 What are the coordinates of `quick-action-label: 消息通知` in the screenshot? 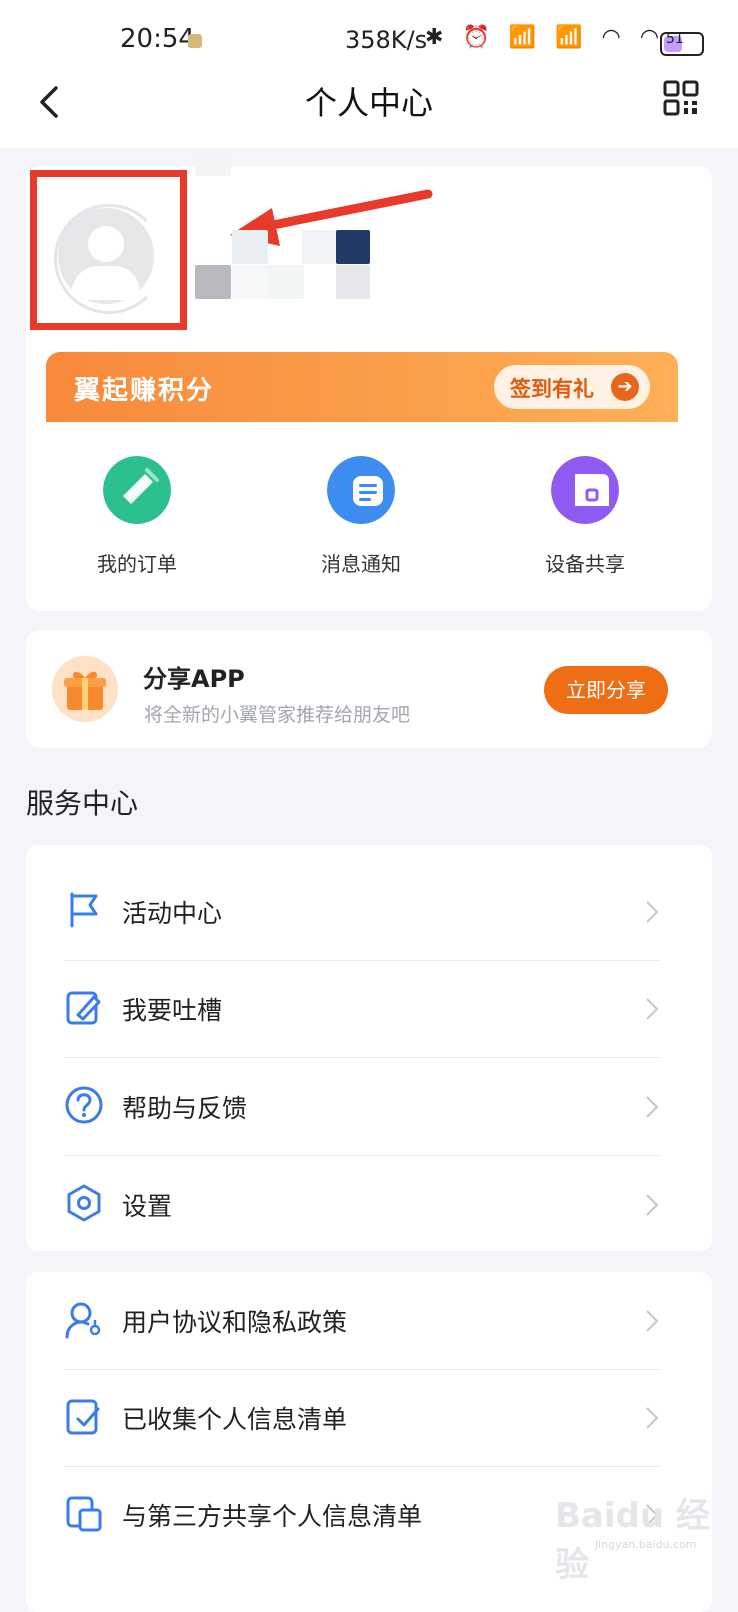 It's located at (361, 564).